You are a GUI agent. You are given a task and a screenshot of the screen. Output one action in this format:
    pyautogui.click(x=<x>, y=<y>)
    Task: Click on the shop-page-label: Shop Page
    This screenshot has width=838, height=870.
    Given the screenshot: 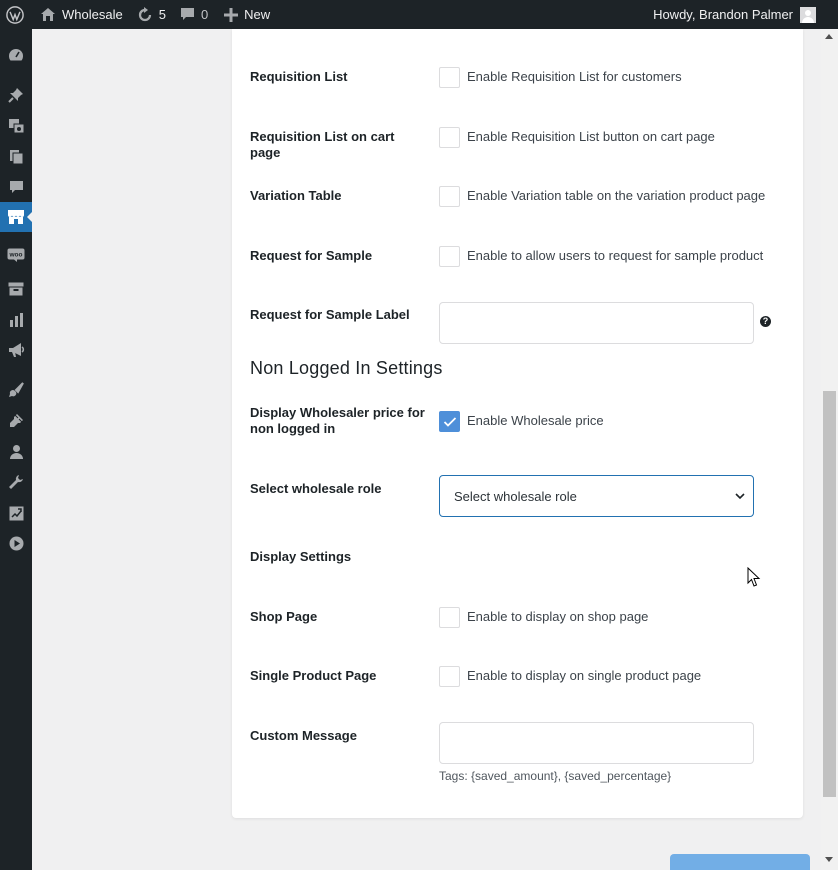 What is the action you would take?
    pyautogui.click(x=284, y=616)
    